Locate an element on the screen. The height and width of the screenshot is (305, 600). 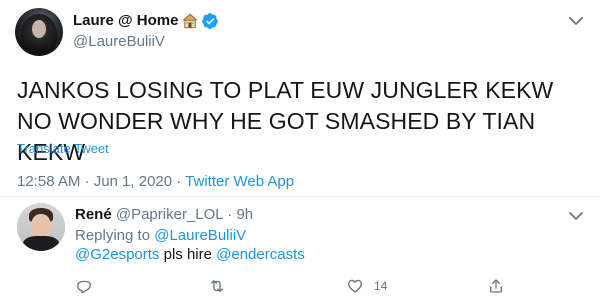
tweet-source: Twitter Web App is located at coordinates (239, 181).